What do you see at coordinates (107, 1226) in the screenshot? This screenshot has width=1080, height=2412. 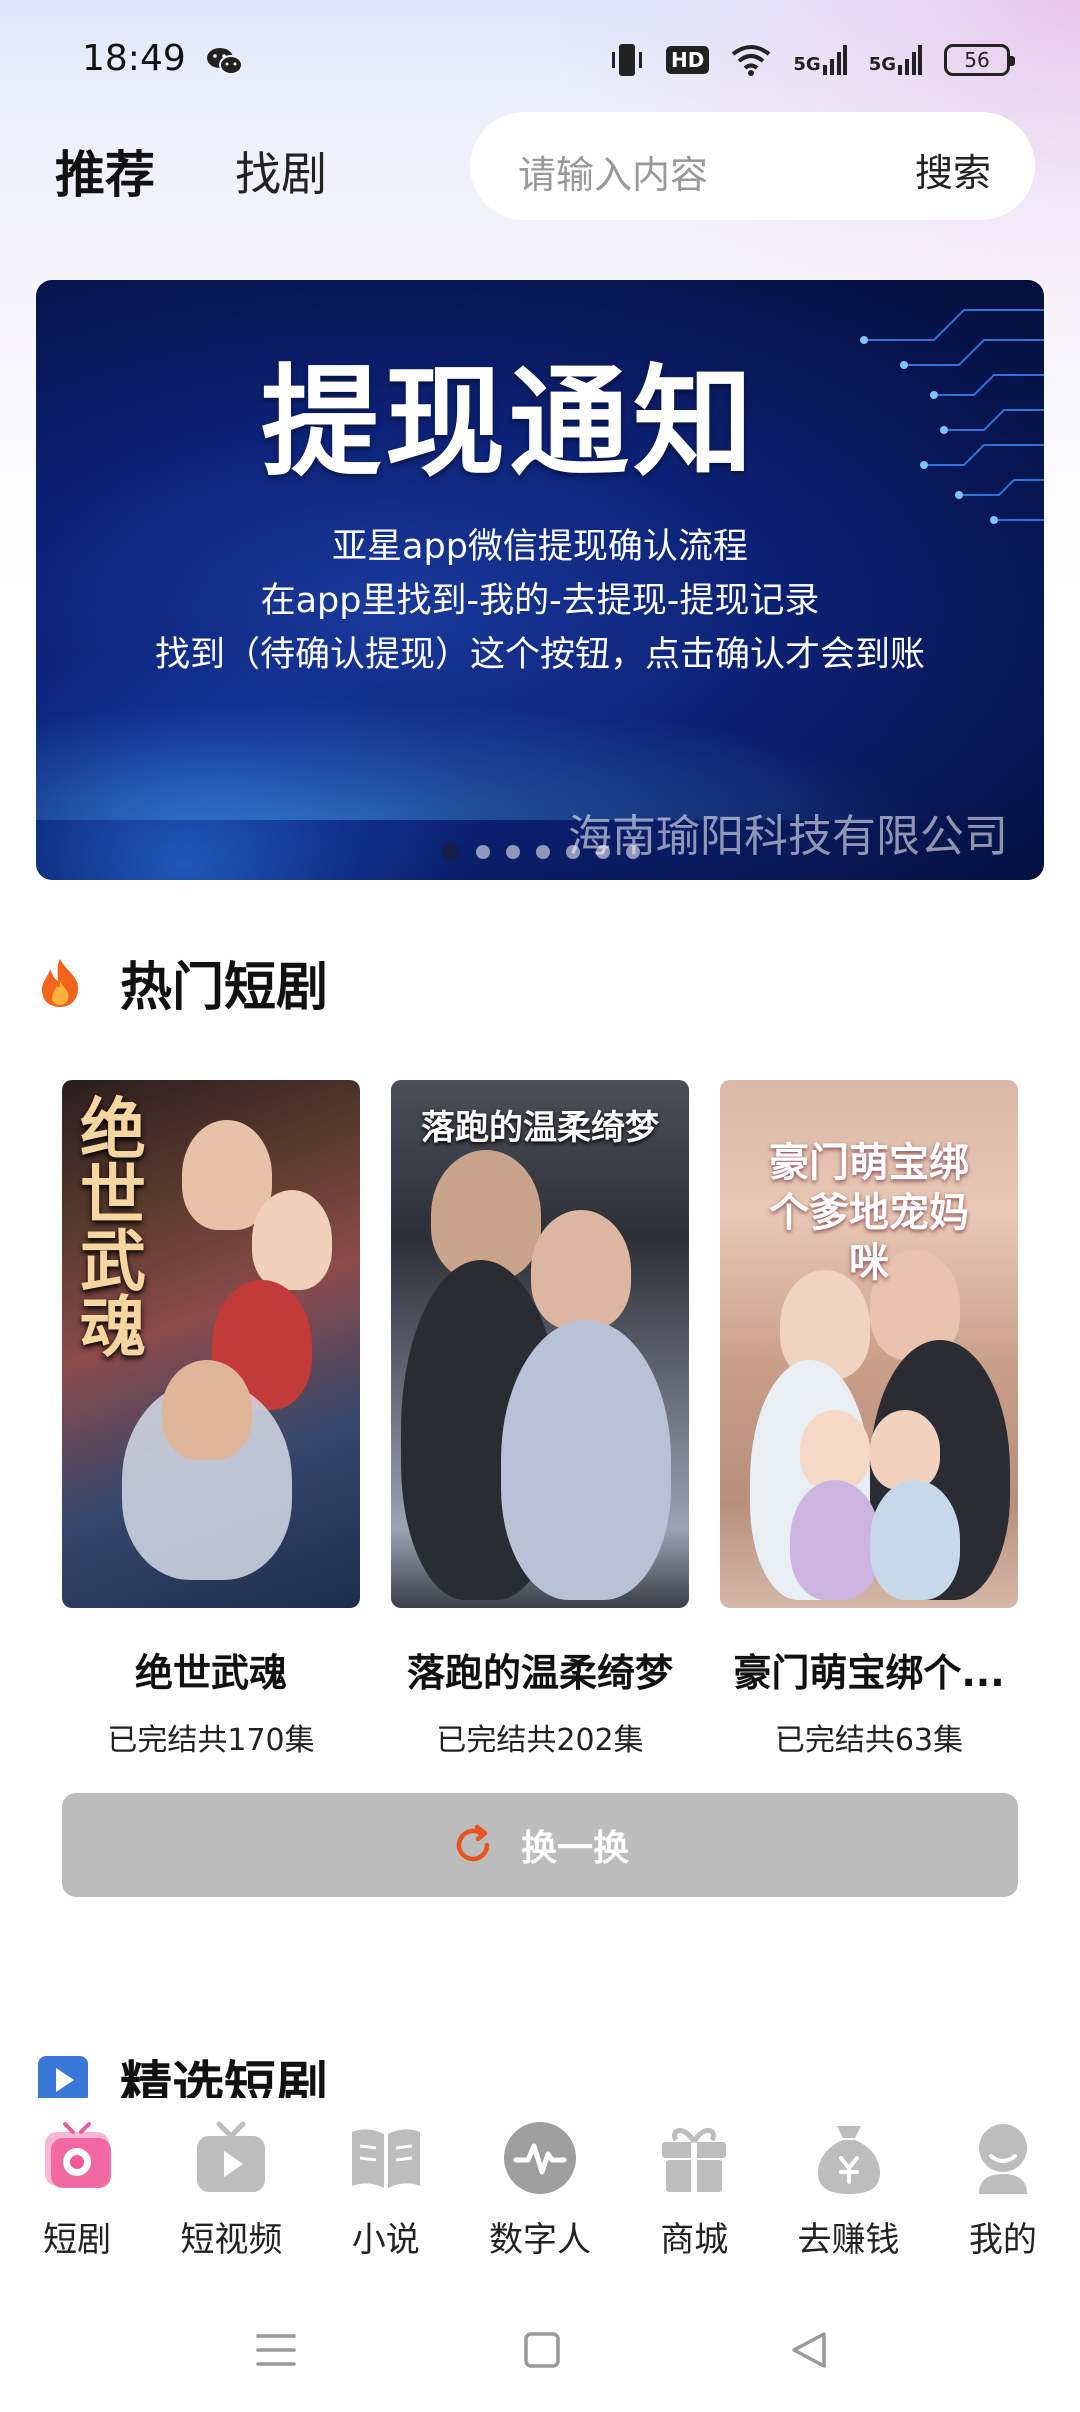 I see `poster-title: 绝世武魂` at bounding box center [107, 1226].